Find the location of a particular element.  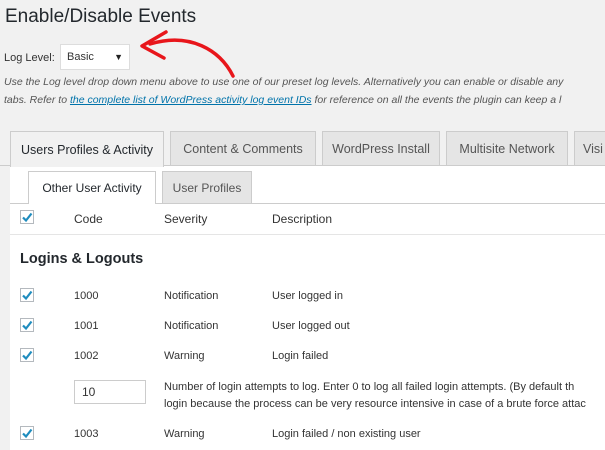

event-code: 1001 is located at coordinates (86, 326).